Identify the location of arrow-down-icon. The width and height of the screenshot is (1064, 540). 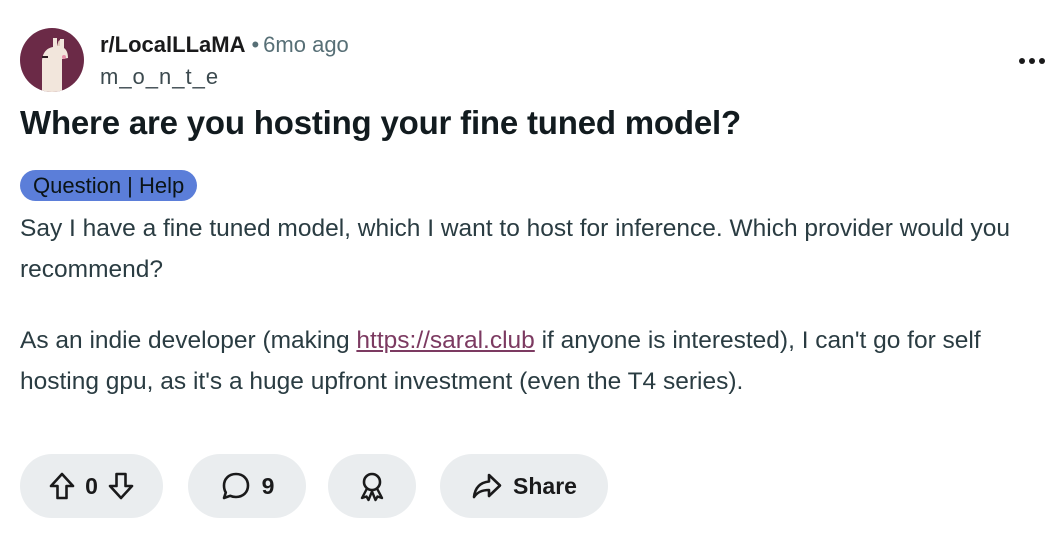
(121, 486).